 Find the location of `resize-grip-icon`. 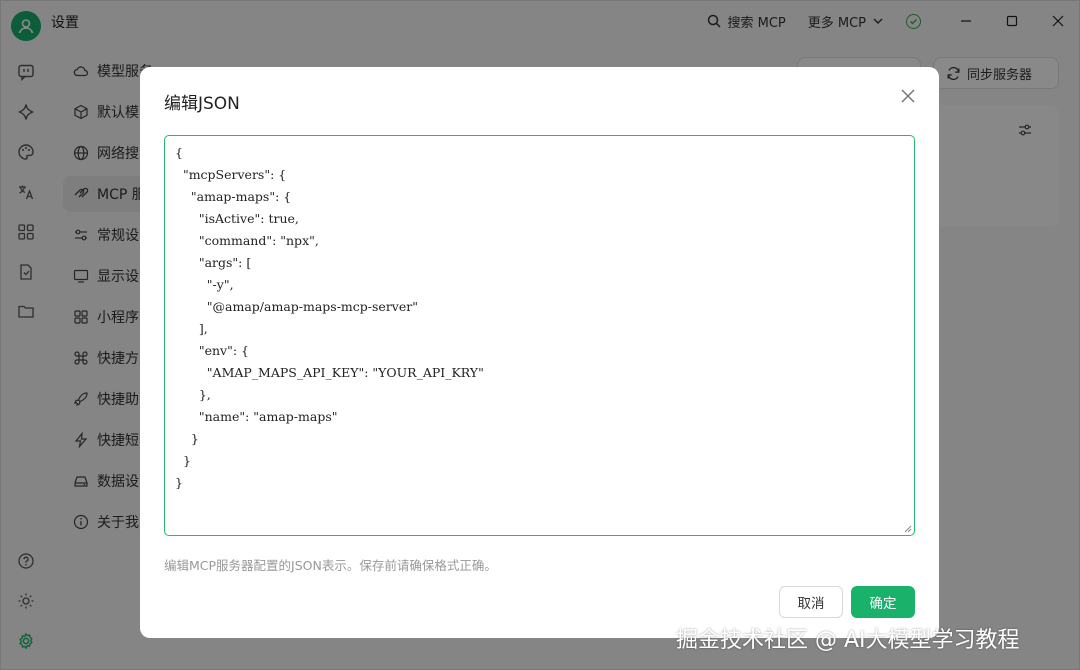

resize-grip-icon is located at coordinates (907, 528).